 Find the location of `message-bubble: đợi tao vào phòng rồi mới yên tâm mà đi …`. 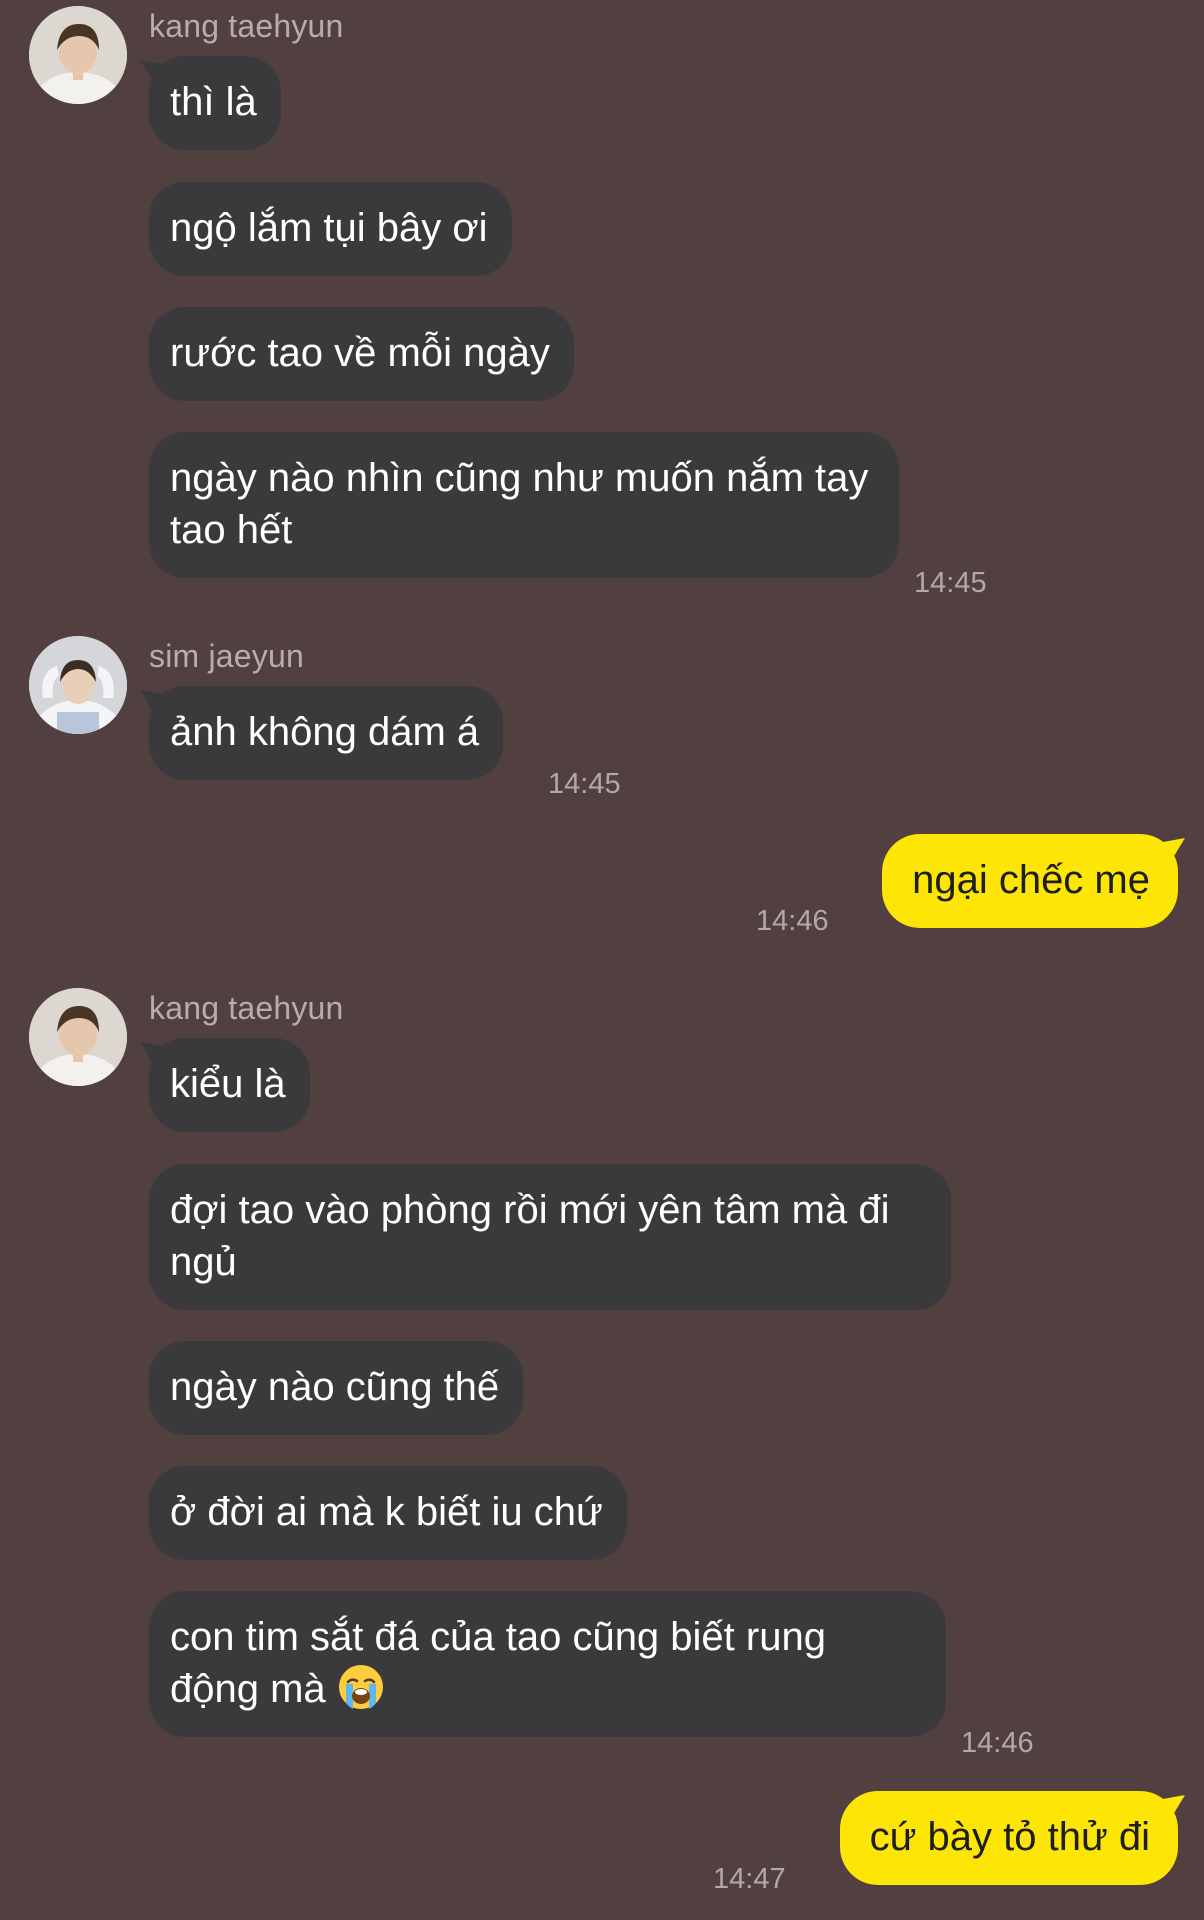

message-bubble: đợi tao vào phòng rồi mới yên tâm mà đi … is located at coordinates (550, 1237).